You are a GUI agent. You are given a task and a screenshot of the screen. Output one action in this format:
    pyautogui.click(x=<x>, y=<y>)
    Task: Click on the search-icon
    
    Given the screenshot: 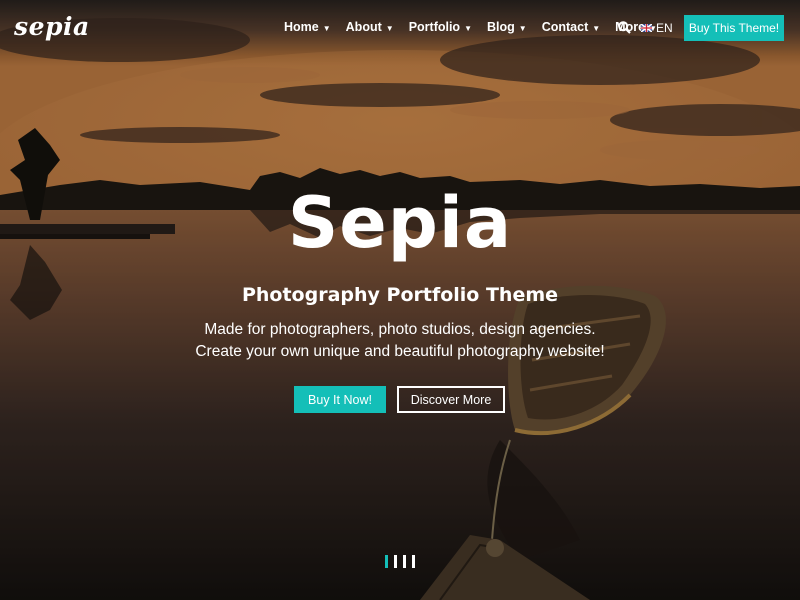 What is the action you would take?
    pyautogui.click(x=624, y=27)
    